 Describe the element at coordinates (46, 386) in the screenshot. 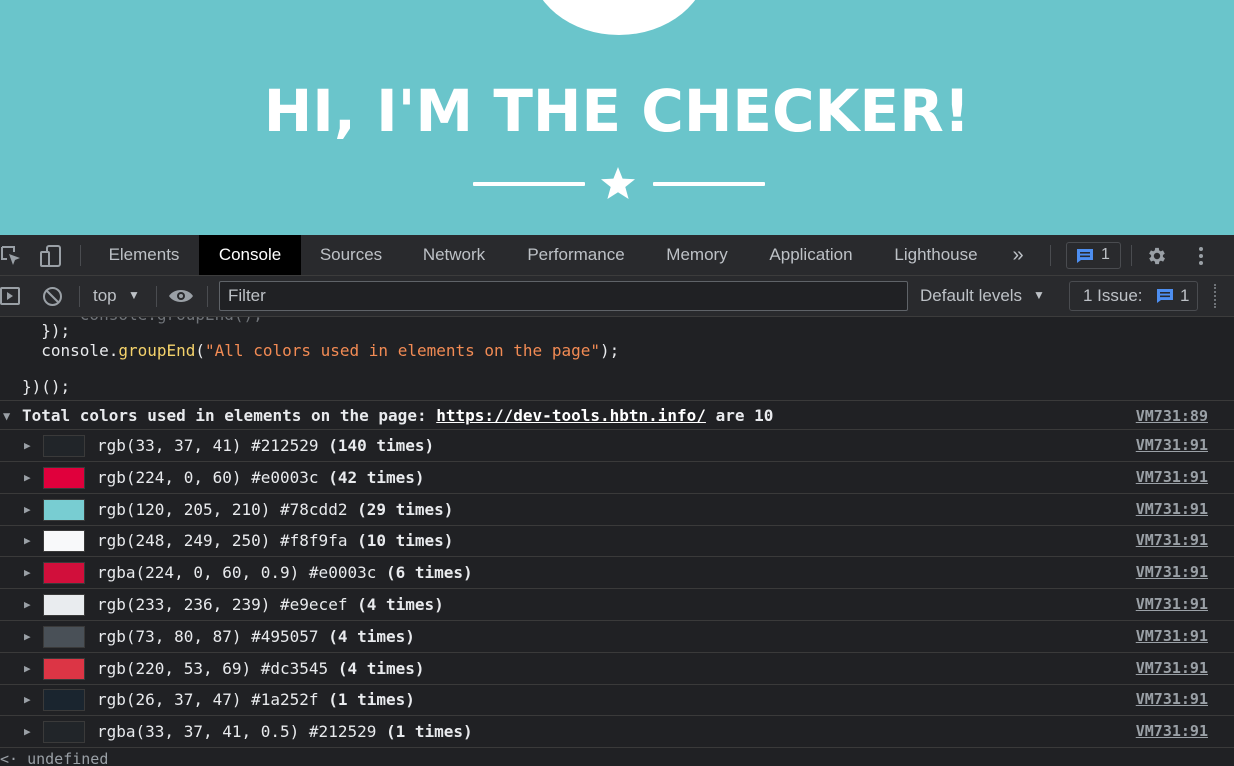

I see `code-line: })();` at that location.